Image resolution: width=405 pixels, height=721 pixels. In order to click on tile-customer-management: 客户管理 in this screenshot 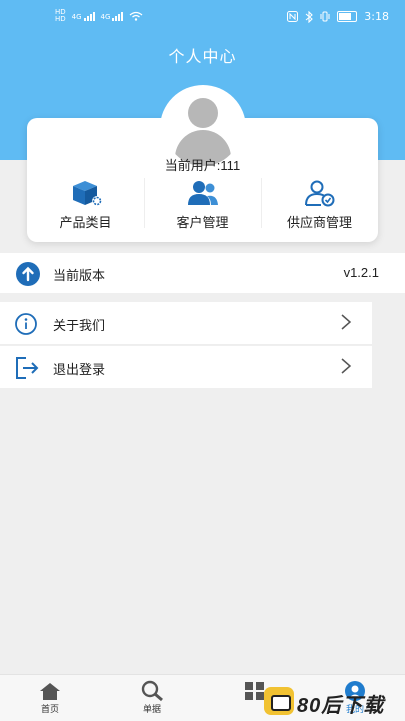, I will do `click(202, 205)`.